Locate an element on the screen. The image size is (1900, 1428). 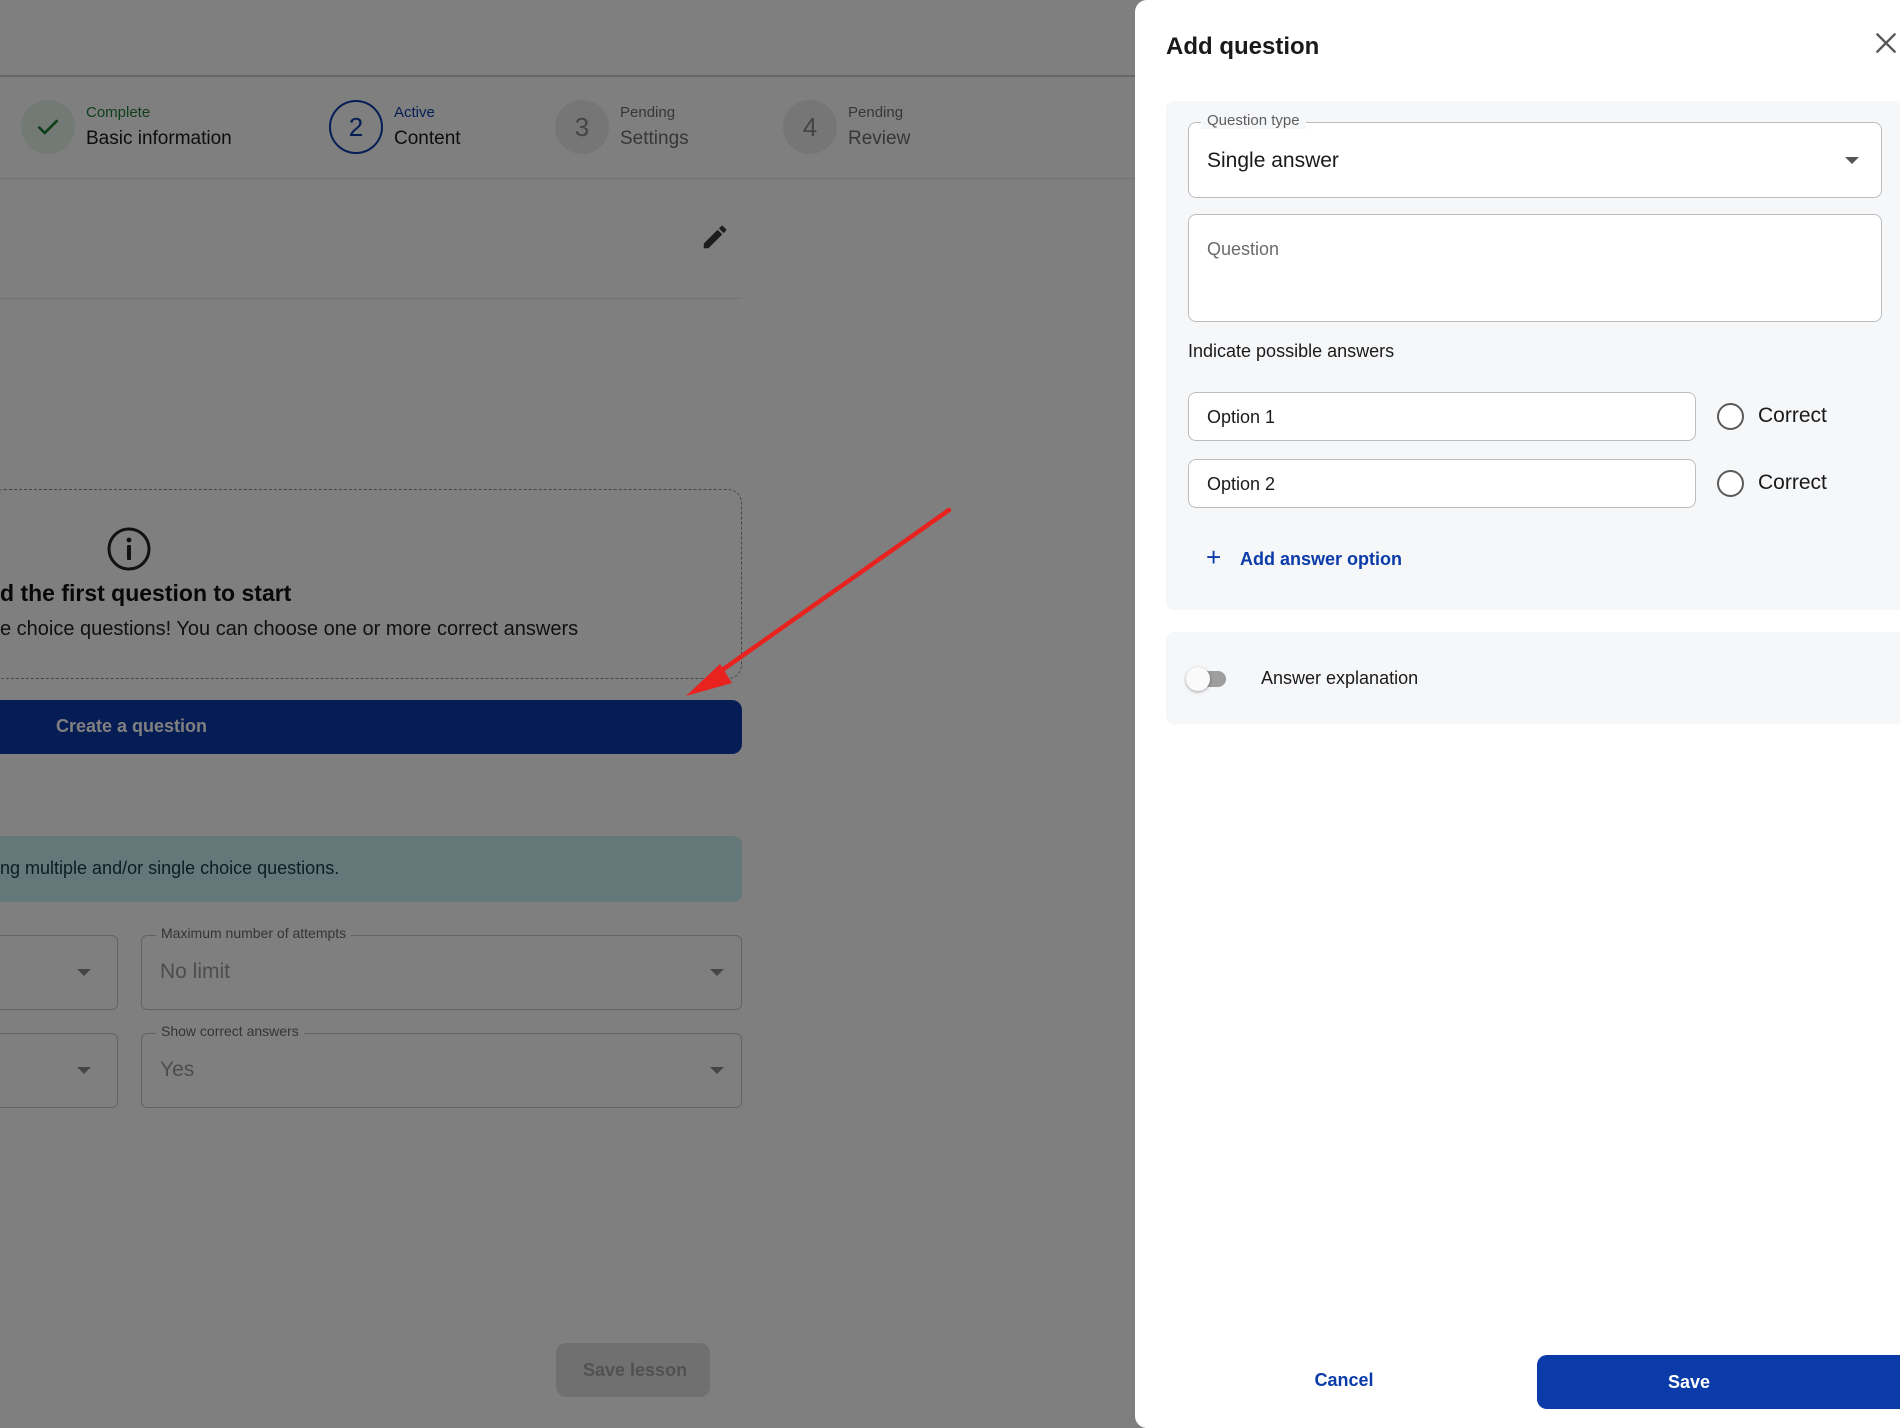
cancel-button: Cancel is located at coordinates (1344, 1380).